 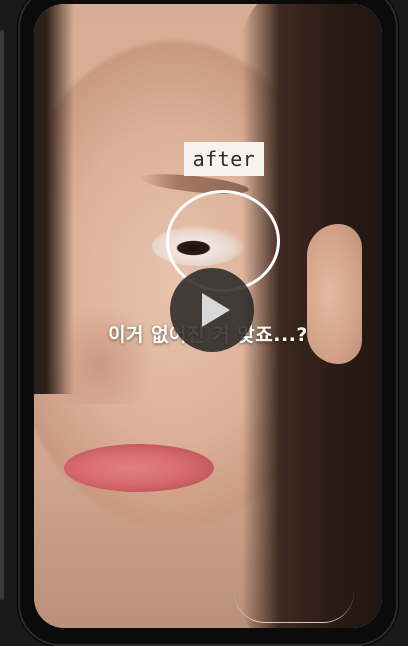 What do you see at coordinates (139, 468) in the screenshot?
I see `video-content-lips` at bounding box center [139, 468].